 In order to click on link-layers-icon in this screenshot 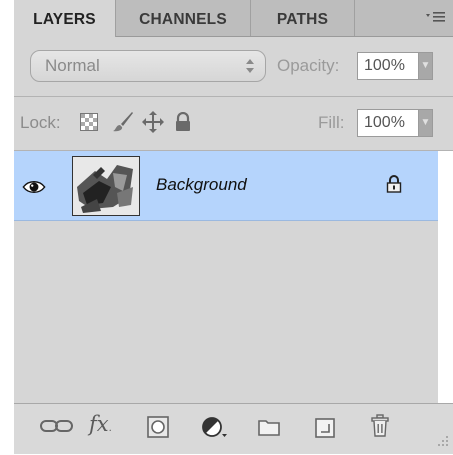, I will do `click(57, 428)`.